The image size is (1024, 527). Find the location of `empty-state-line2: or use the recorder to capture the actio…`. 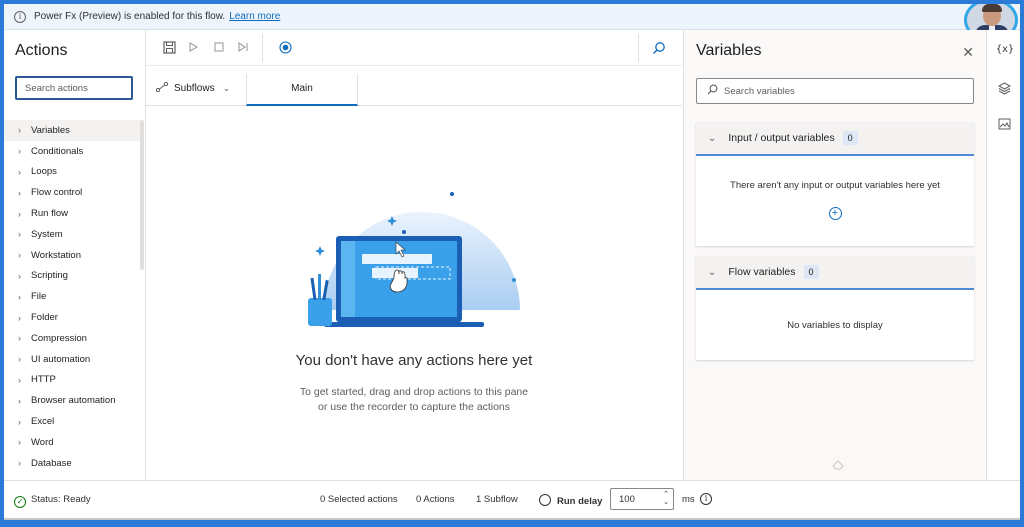

empty-state-line2: or use the recorder to capture the actio… is located at coordinates (414, 407).